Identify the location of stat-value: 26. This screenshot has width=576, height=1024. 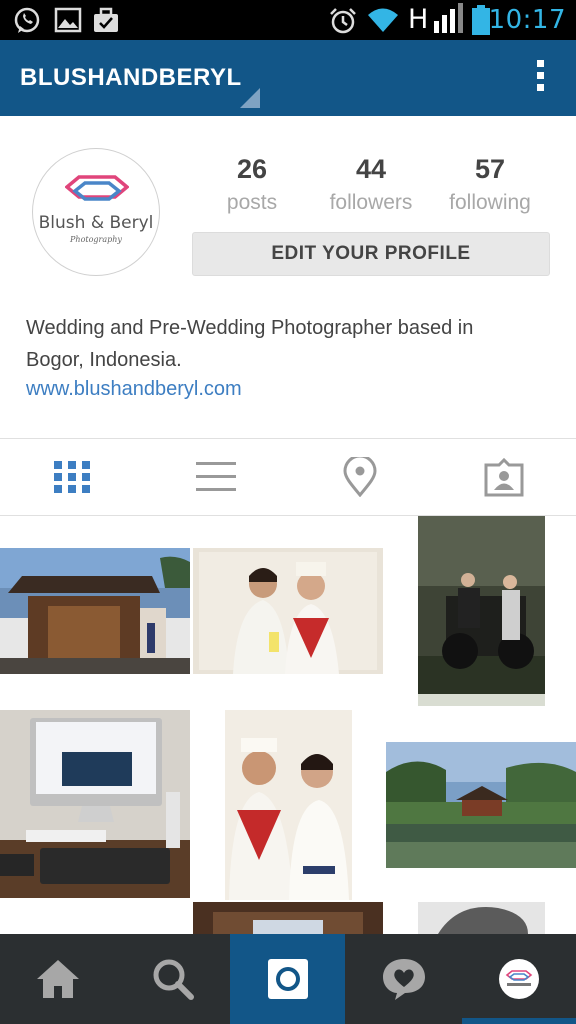
(252, 169).